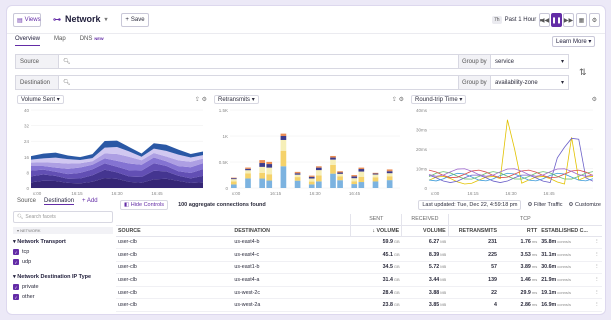 Image resolution: width=611 pixels, height=320 pixels. I want to click on tab-overview: Overview, so click(28, 41).